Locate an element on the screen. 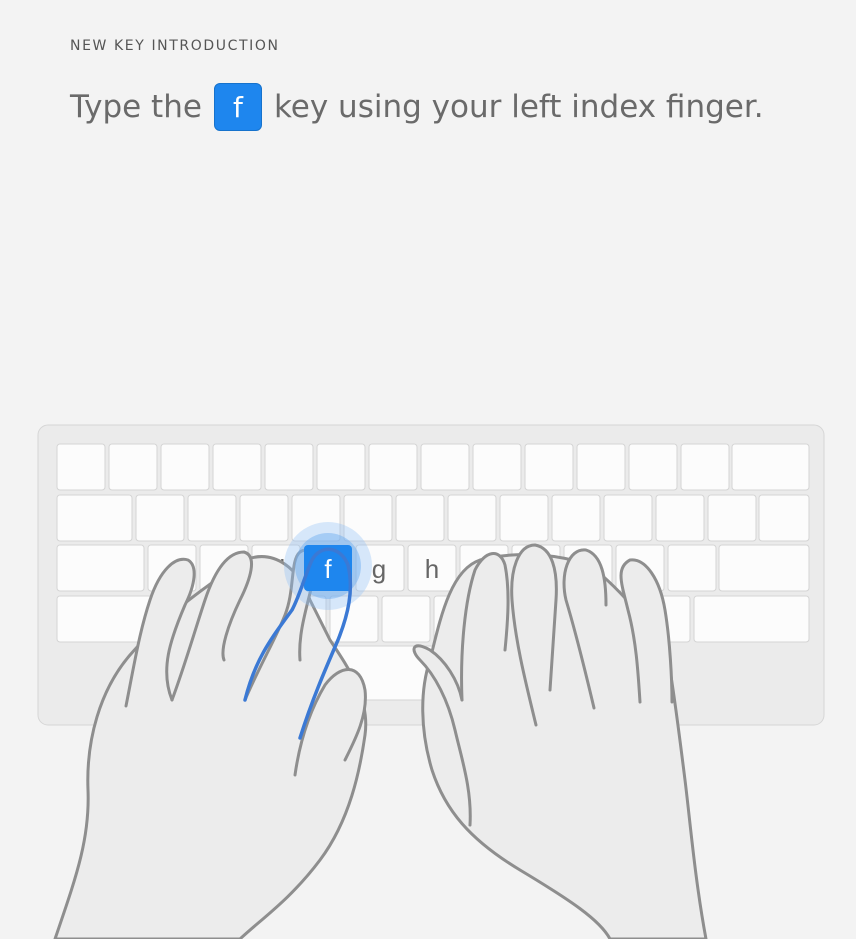  key-label-g: g is located at coordinates (379, 569).